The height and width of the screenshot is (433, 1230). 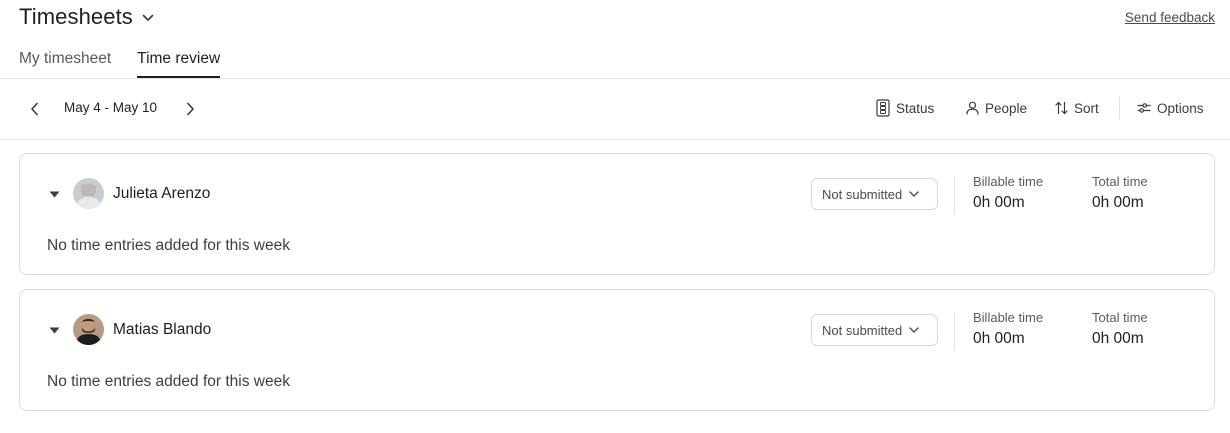 What do you see at coordinates (972, 108) in the screenshot?
I see `person-icon` at bounding box center [972, 108].